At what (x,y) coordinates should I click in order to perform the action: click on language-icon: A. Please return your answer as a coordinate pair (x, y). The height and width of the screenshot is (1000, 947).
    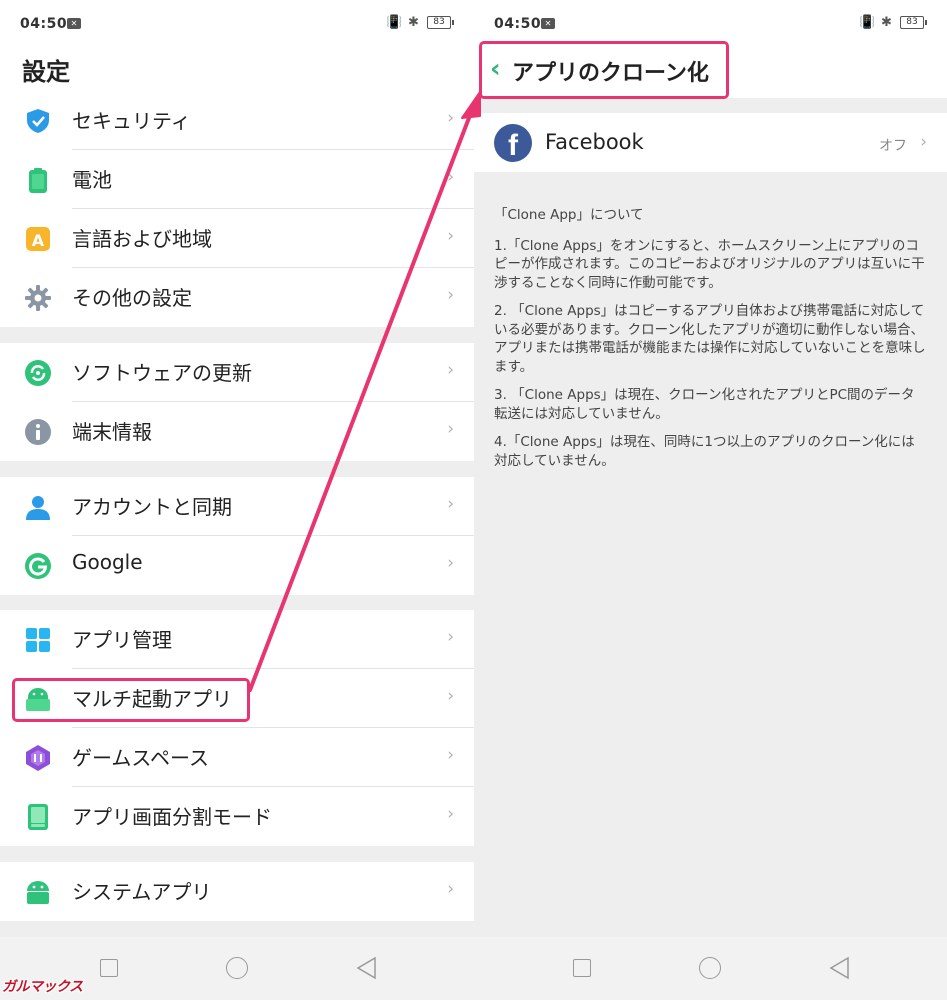
    Looking at the image, I should click on (38, 239).